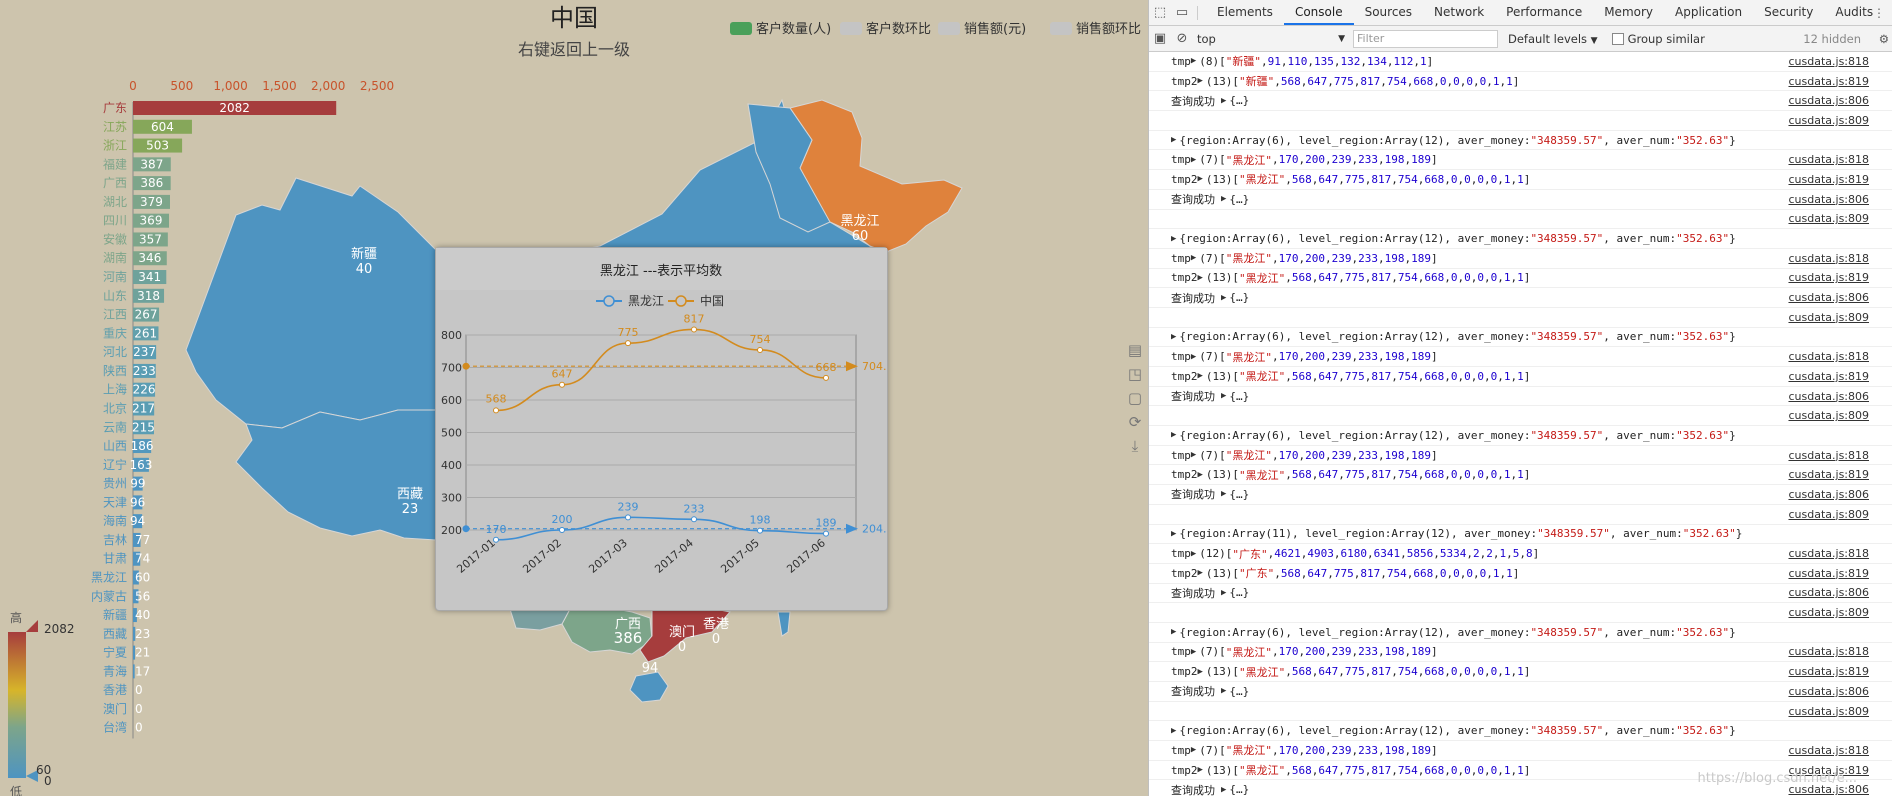  What do you see at coordinates (1160, 38) in the screenshot?
I see `console-sidebar-icon: ▣` at bounding box center [1160, 38].